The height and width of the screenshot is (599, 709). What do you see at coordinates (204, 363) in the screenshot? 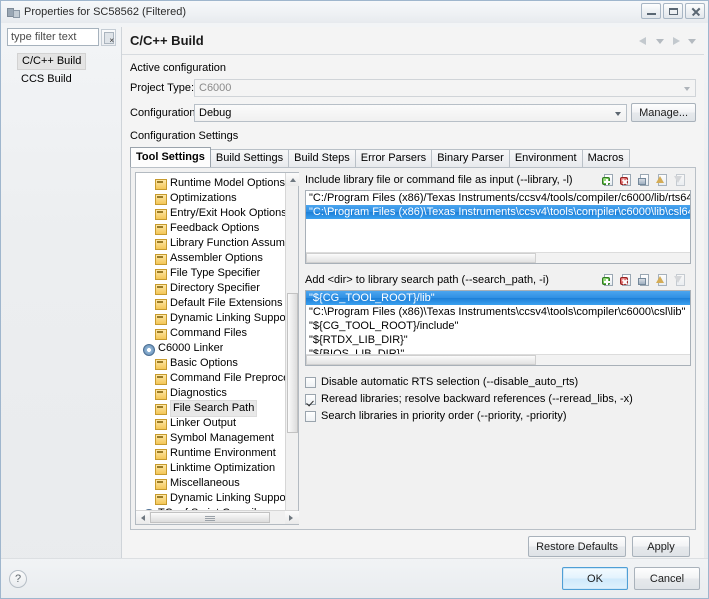
I see `tool-option-label: Basic Options` at bounding box center [204, 363].